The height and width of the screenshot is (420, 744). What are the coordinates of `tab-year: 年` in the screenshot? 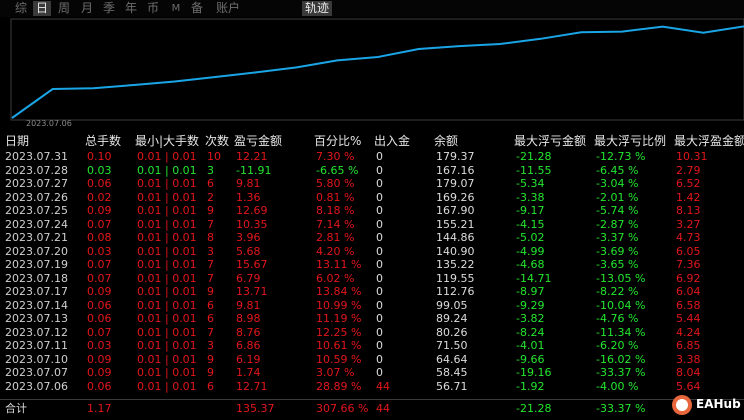 It's located at (131, 8).